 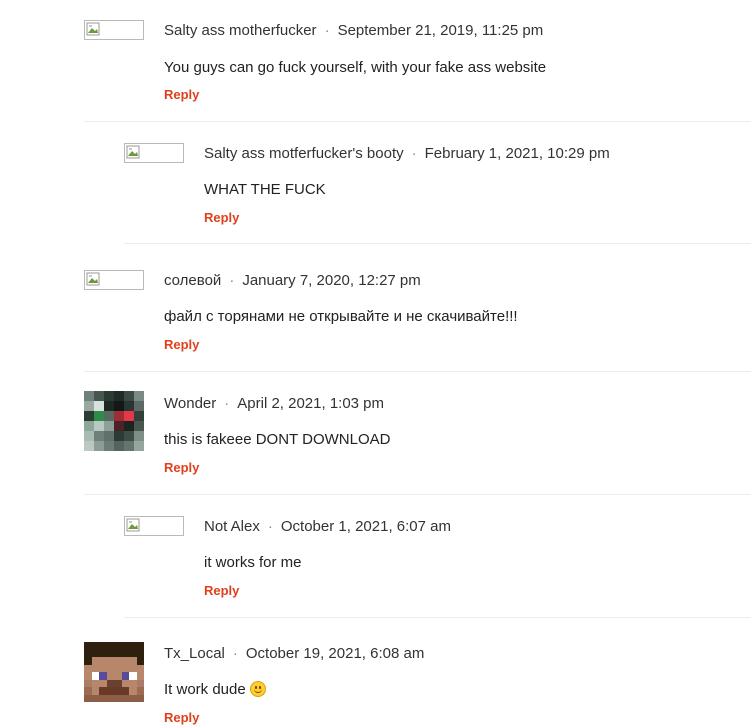 What do you see at coordinates (253, 562) in the screenshot?
I see `comment-text: it works for me` at bounding box center [253, 562].